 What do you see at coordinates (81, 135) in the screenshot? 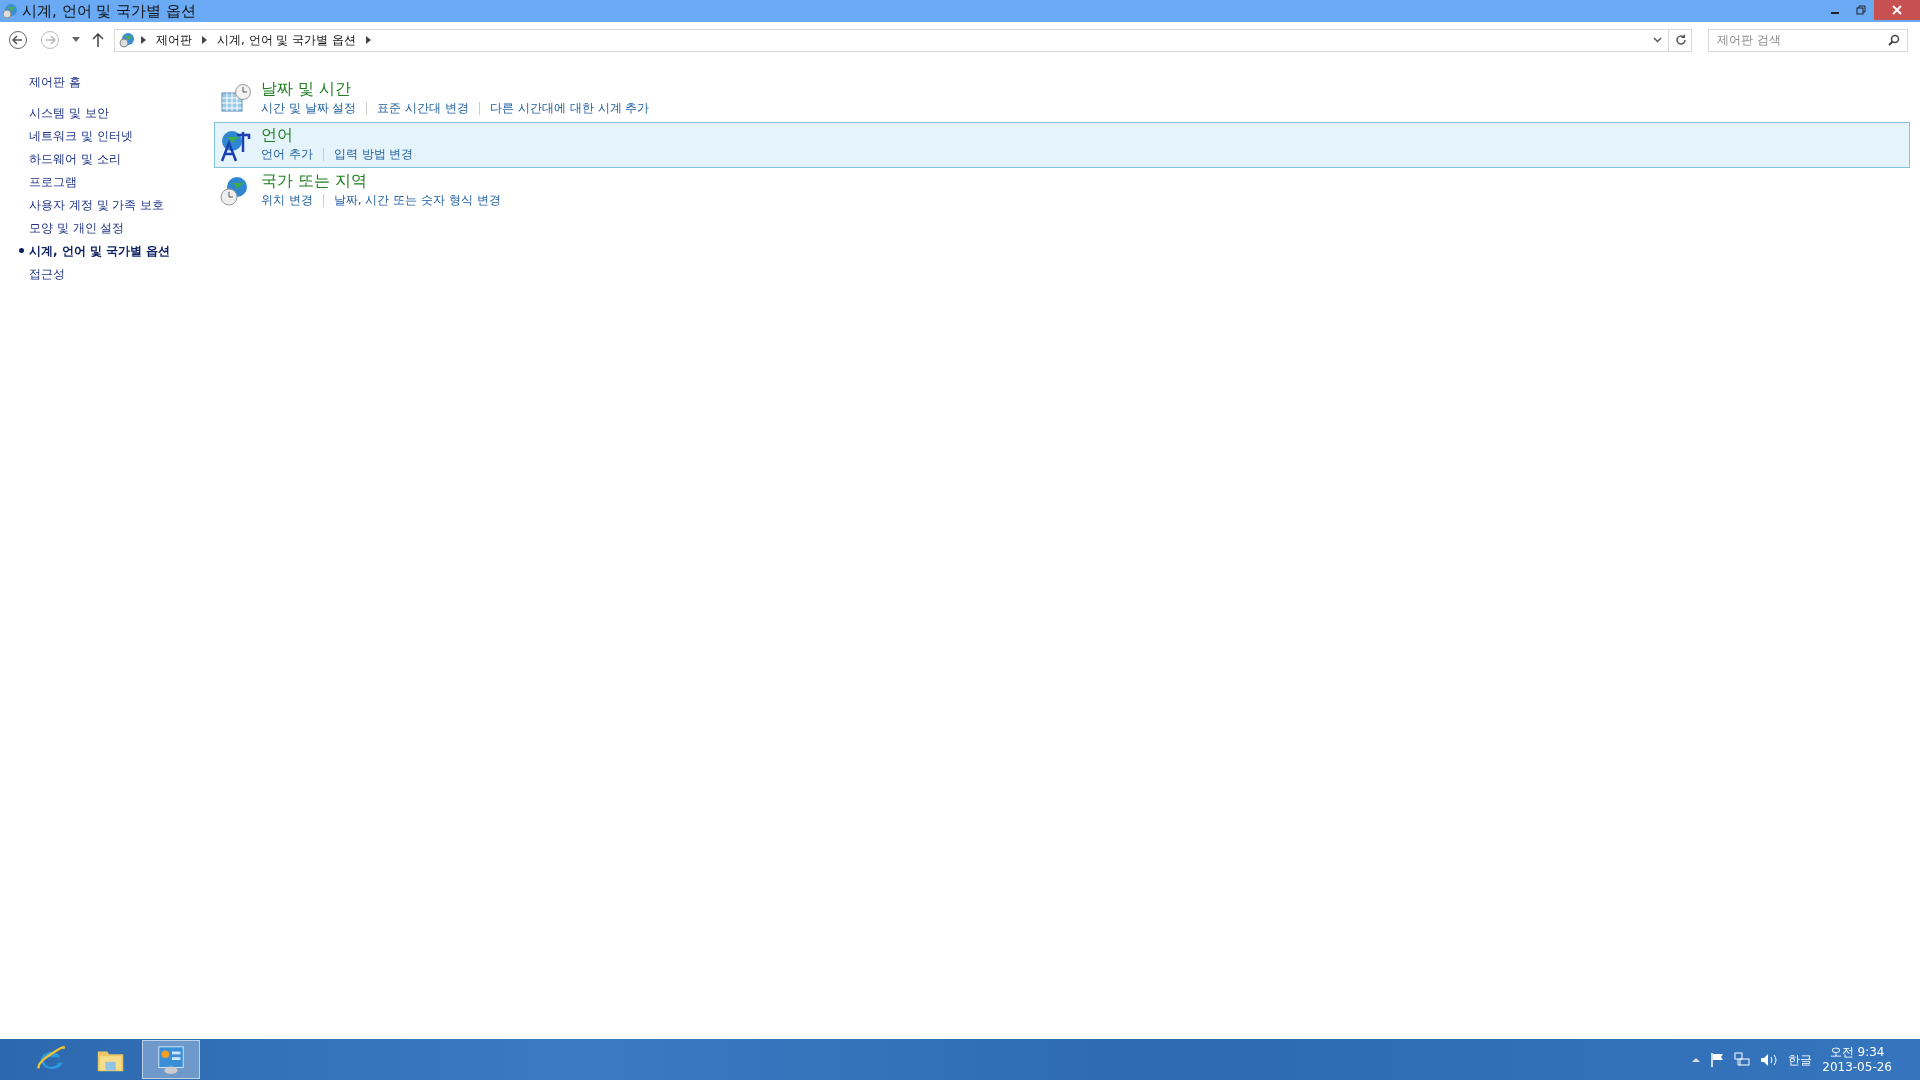
I see `sidebar-link: 네트워크 및 인터넷` at bounding box center [81, 135].